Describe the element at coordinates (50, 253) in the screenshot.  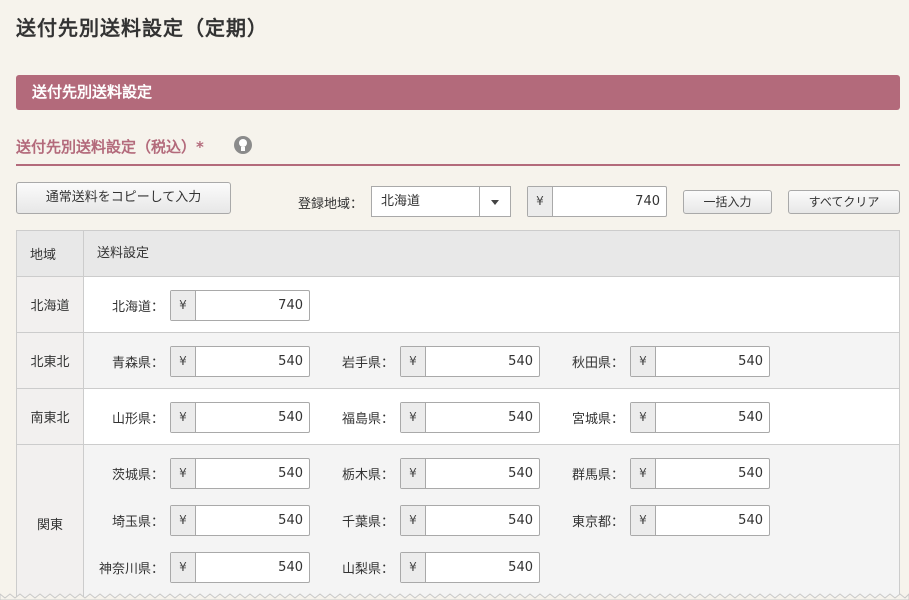
I see `column-header-region: 地域` at that location.